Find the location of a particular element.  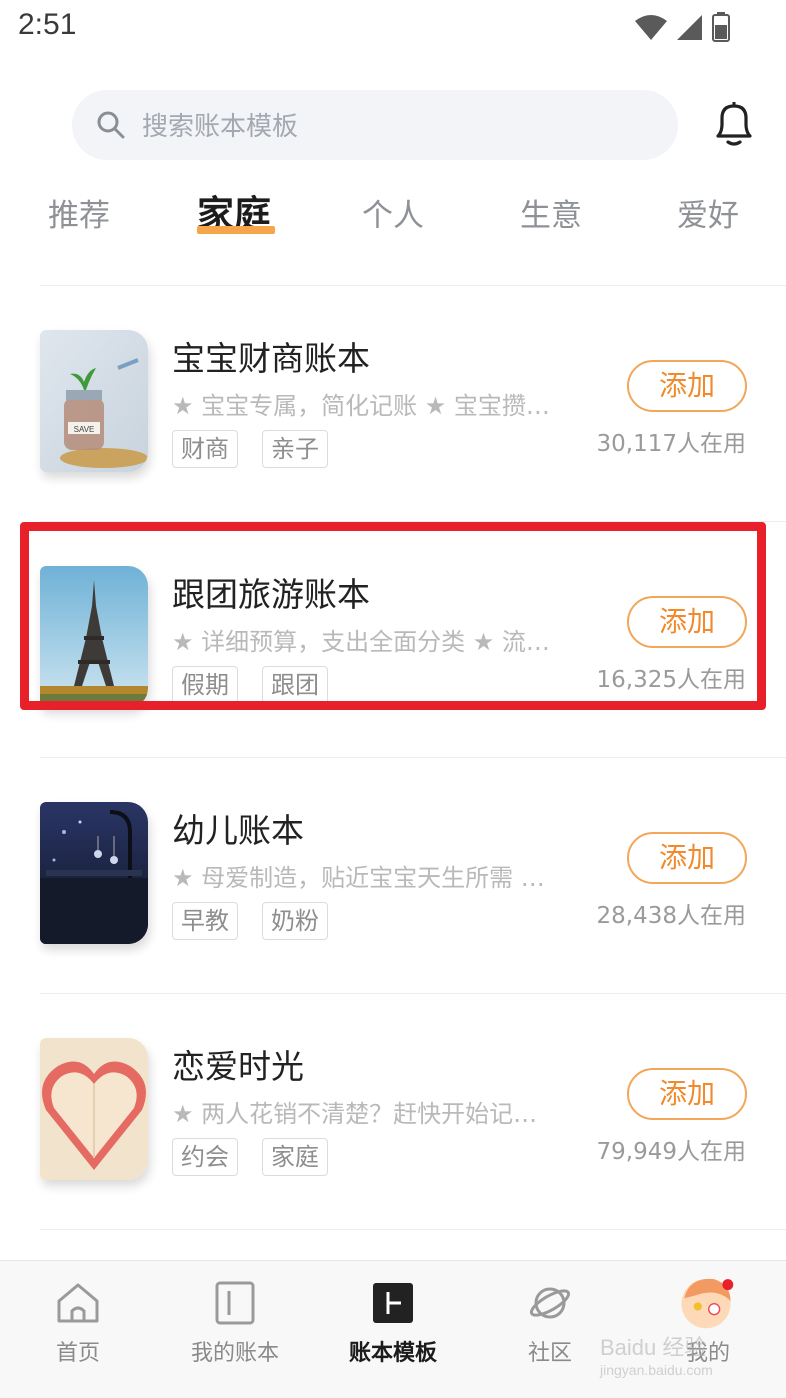

tab-business: 生意 is located at coordinates (551, 212).